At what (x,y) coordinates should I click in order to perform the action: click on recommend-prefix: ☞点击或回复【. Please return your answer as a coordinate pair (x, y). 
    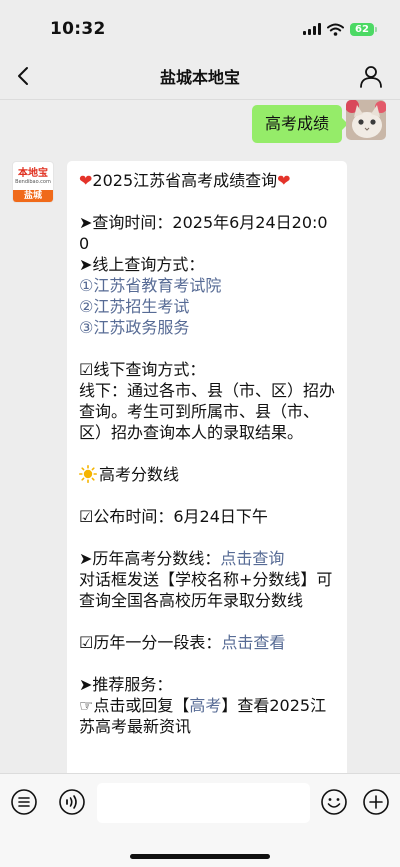
    Looking at the image, I should click on (134, 705).